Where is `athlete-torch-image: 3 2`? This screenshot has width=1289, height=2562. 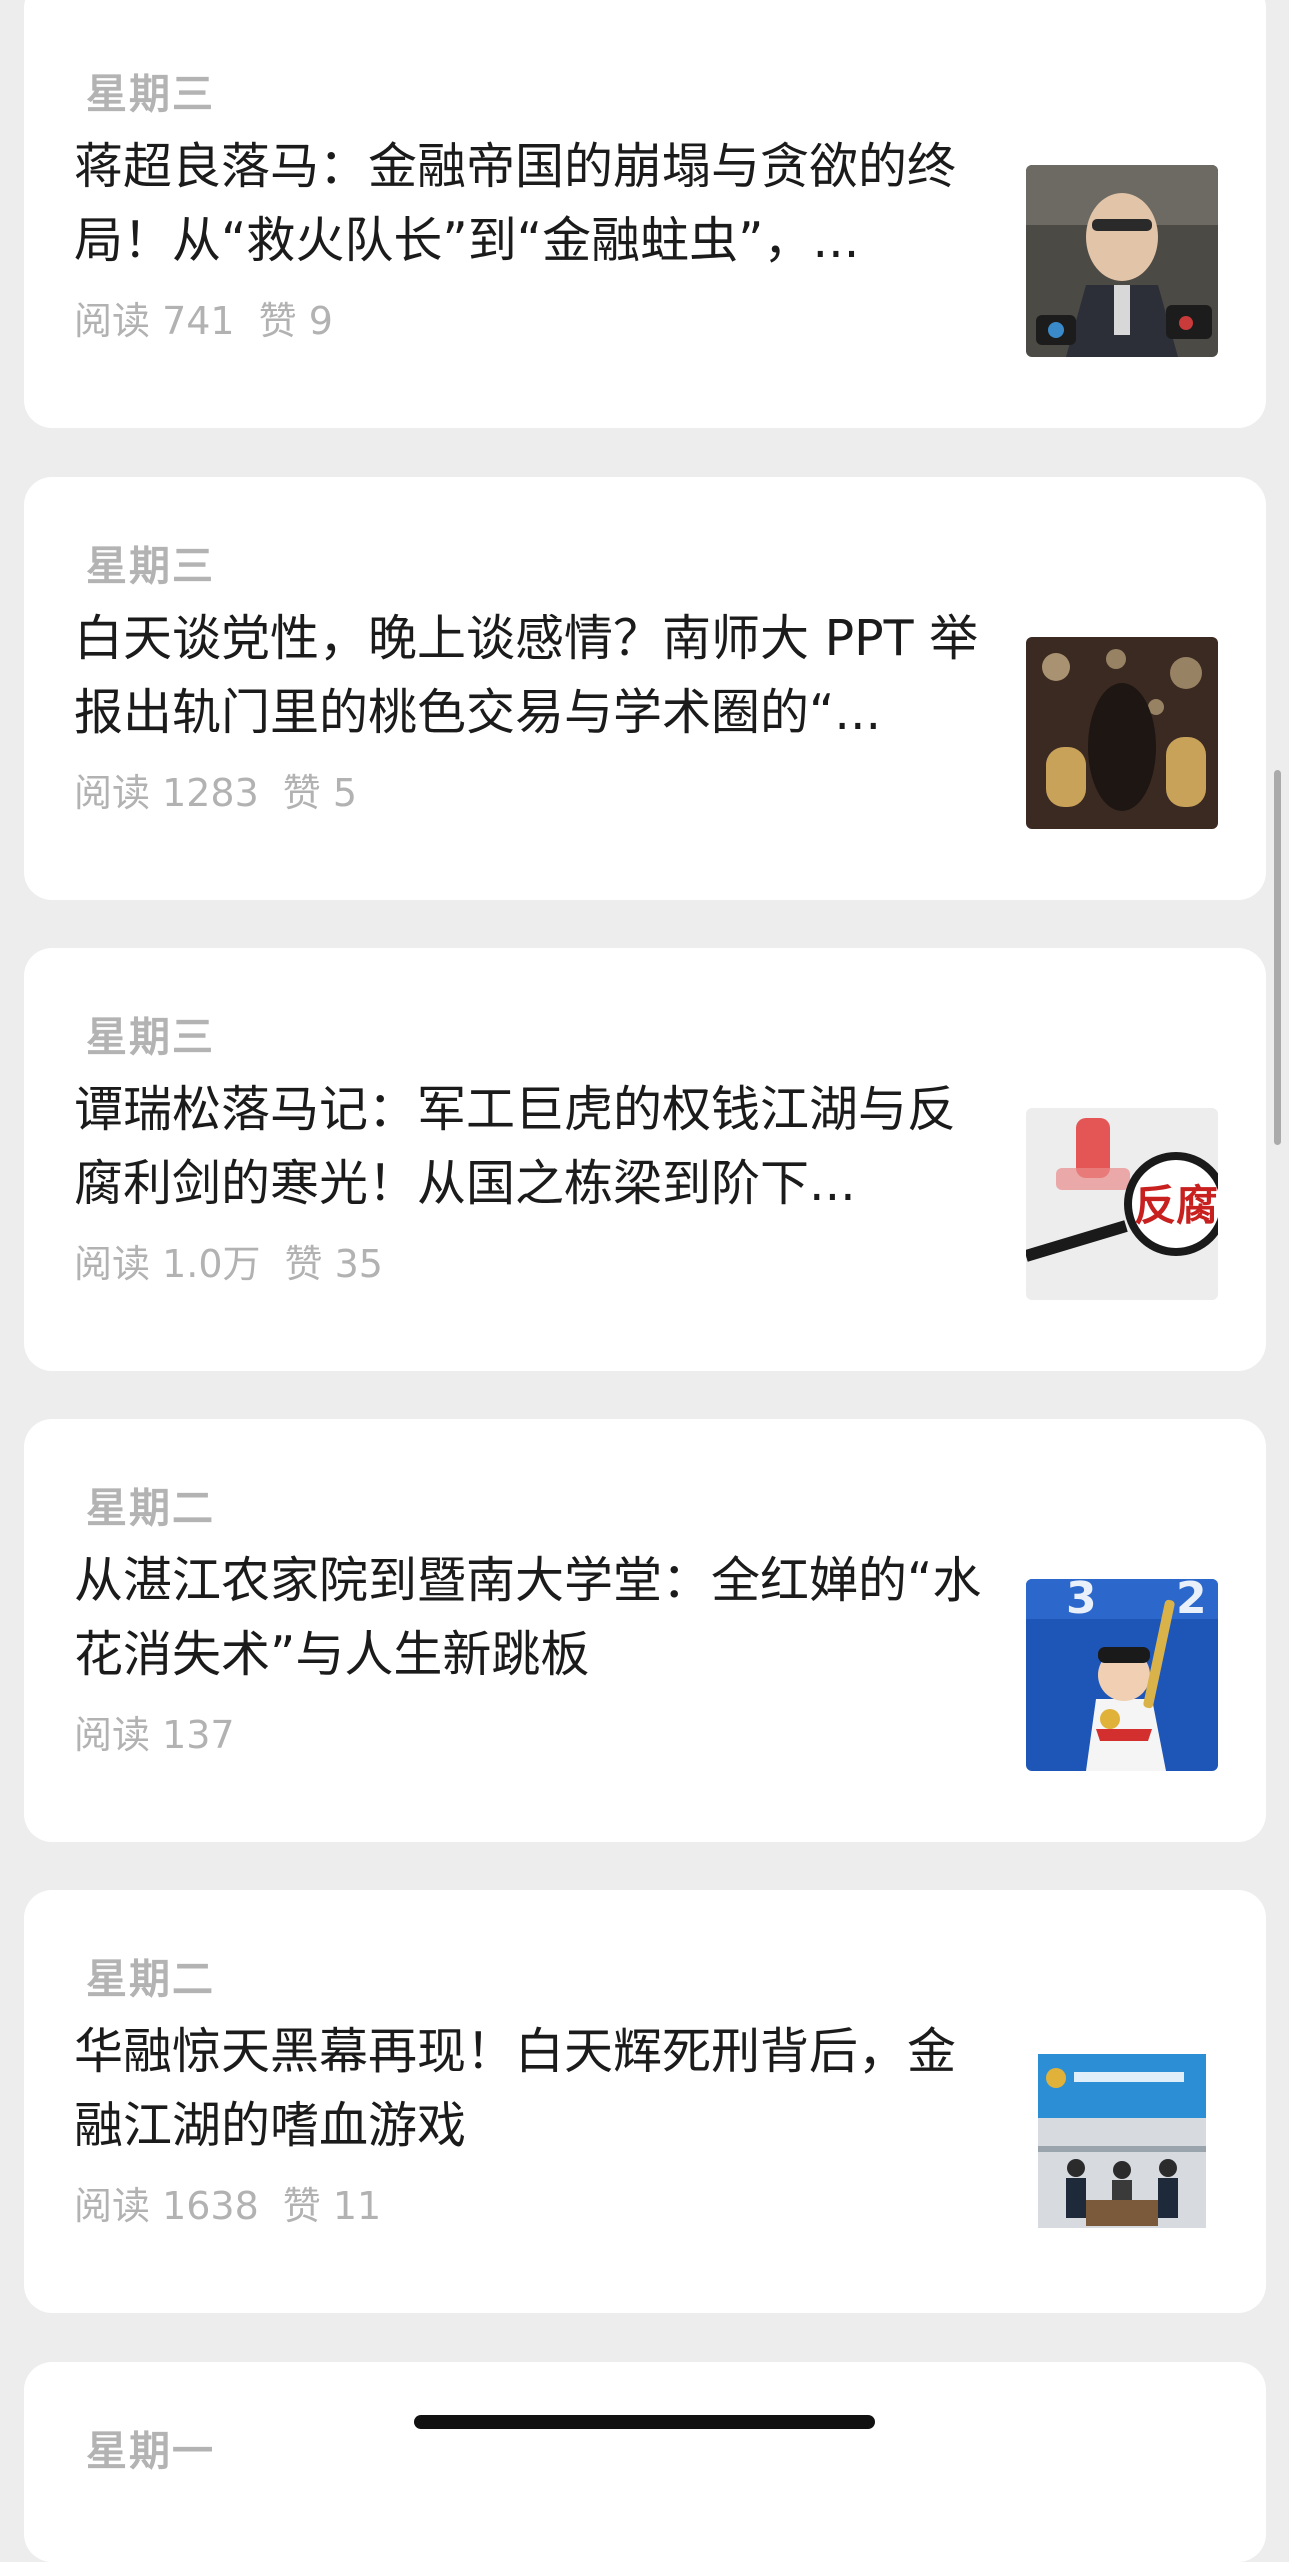 athlete-torch-image: 3 2 is located at coordinates (1122, 1675).